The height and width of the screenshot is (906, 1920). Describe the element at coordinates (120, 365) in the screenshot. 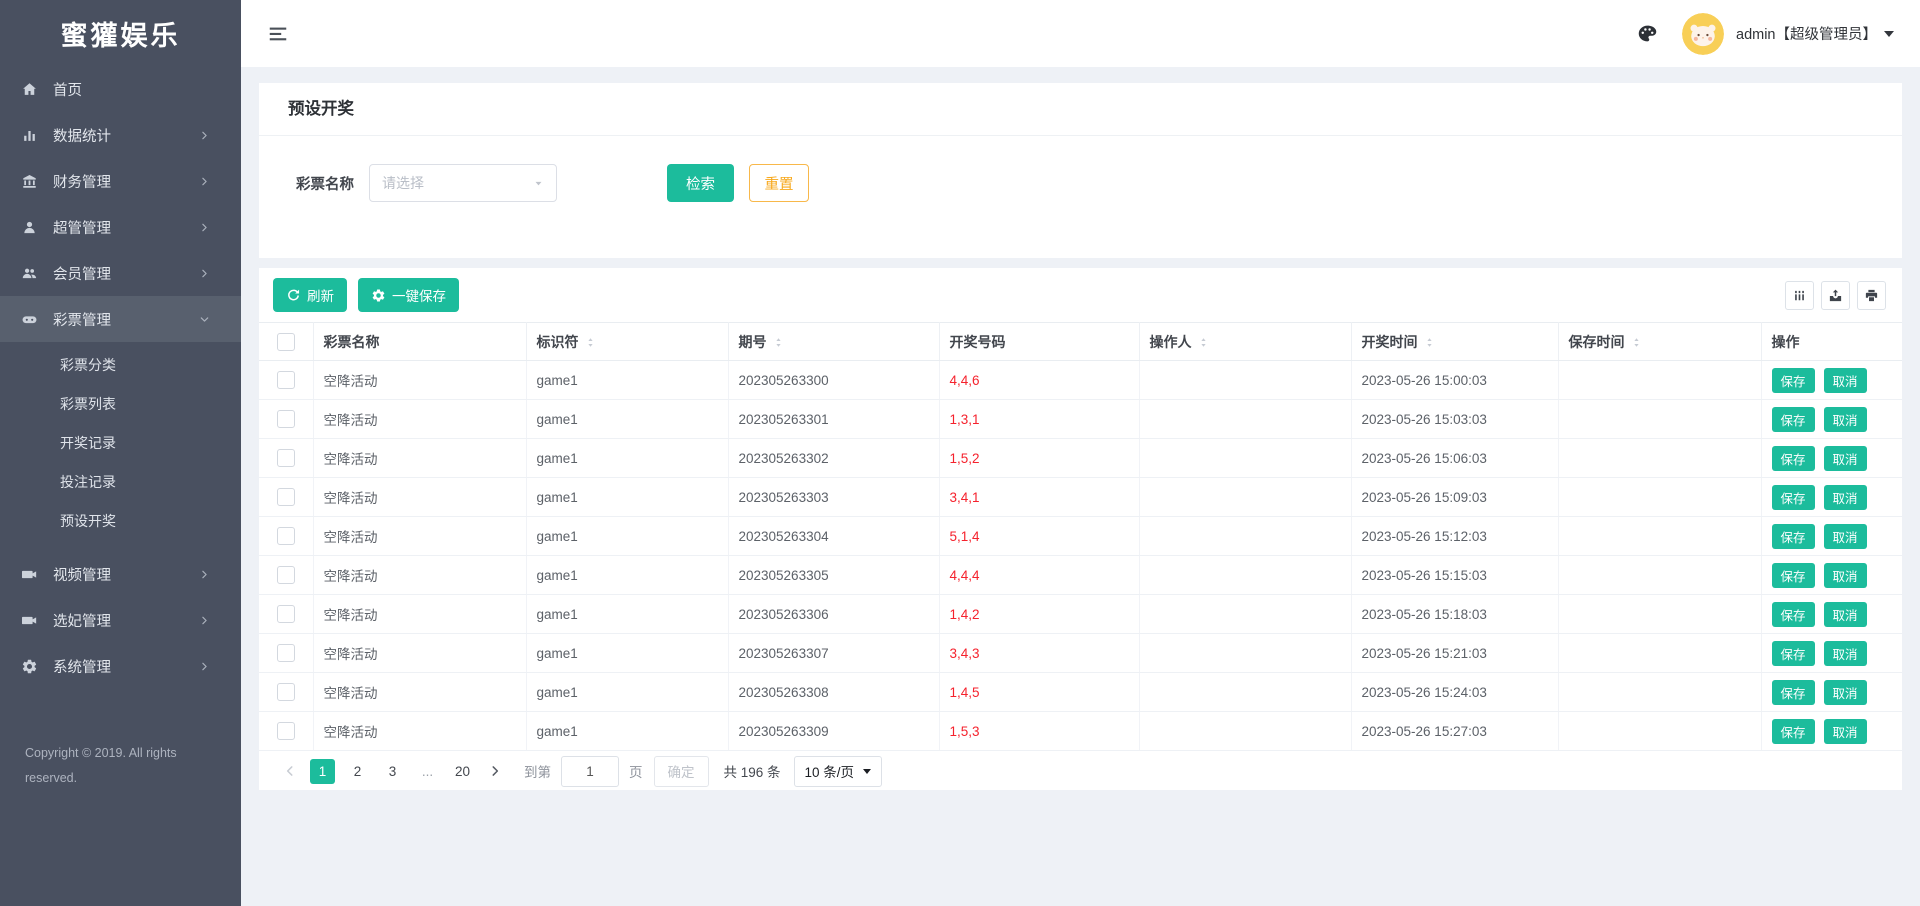

I see `sidebar-subitem: 彩票分类` at that location.